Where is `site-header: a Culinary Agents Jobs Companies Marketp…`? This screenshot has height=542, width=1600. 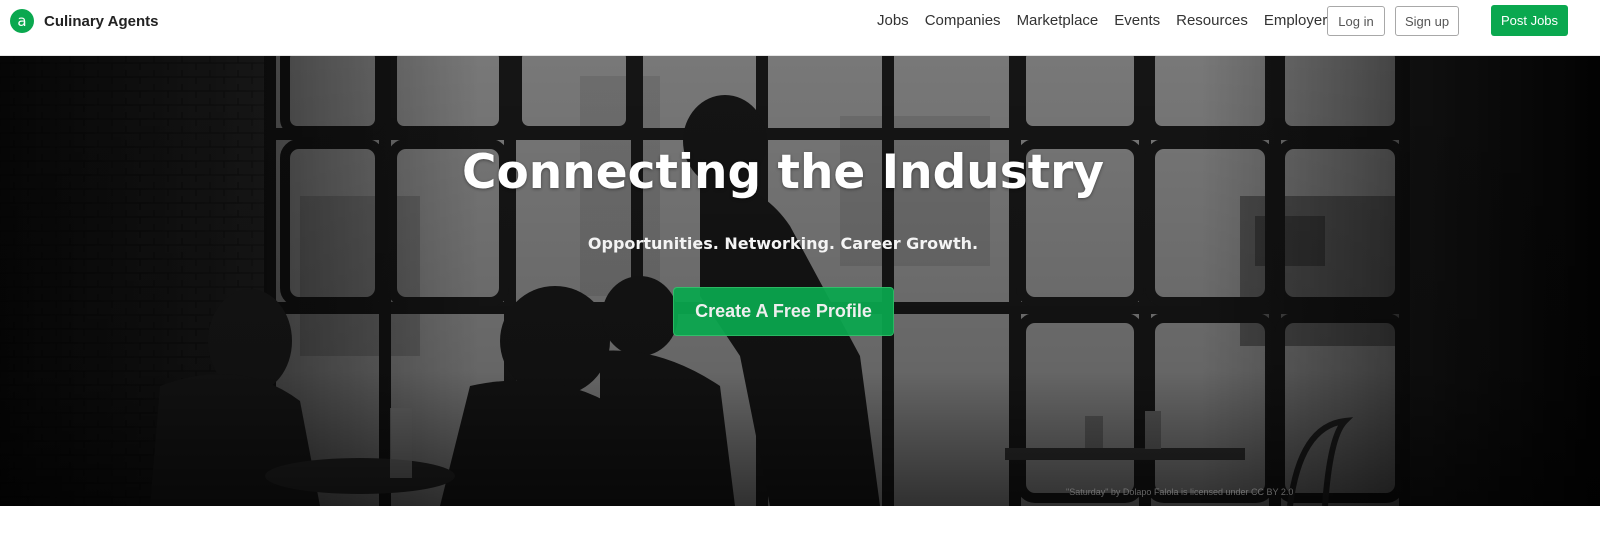 site-header: a Culinary Agents Jobs Companies Marketp… is located at coordinates (800, 28).